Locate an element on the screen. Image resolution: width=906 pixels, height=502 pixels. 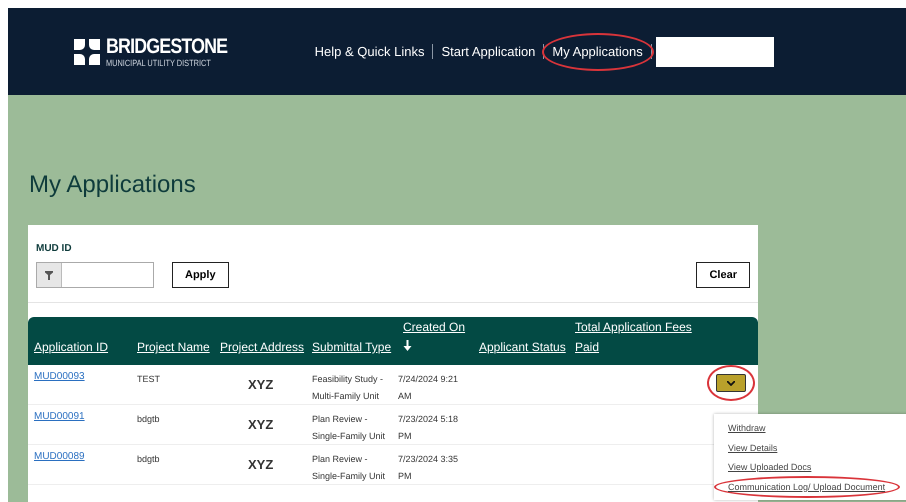
apply-button: Apply is located at coordinates (200, 275).